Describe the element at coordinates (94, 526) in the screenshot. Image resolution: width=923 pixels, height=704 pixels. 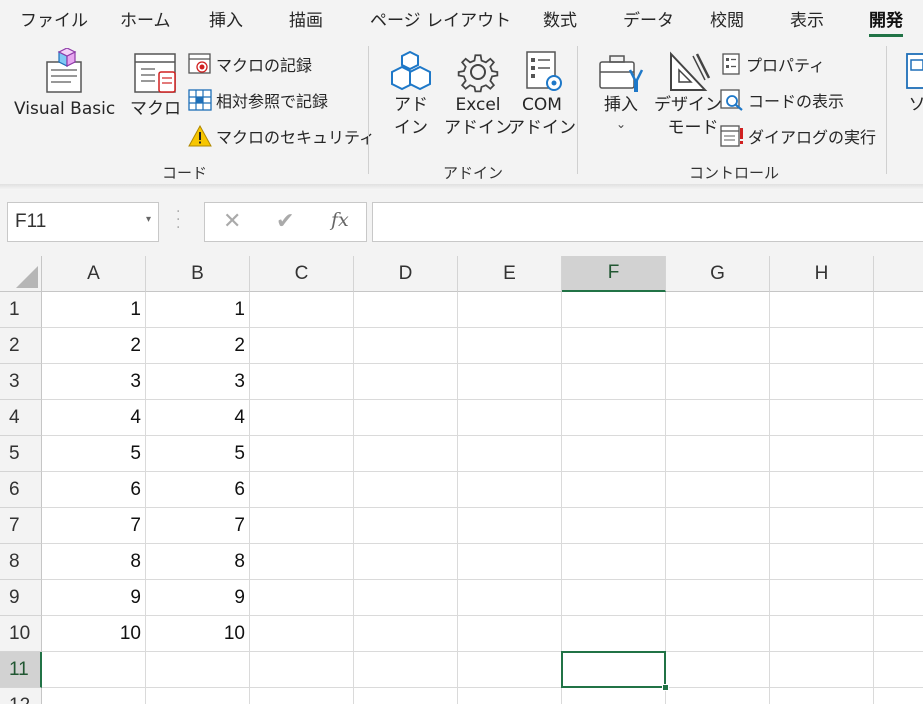
I see `cell-a7: 7` at that location.